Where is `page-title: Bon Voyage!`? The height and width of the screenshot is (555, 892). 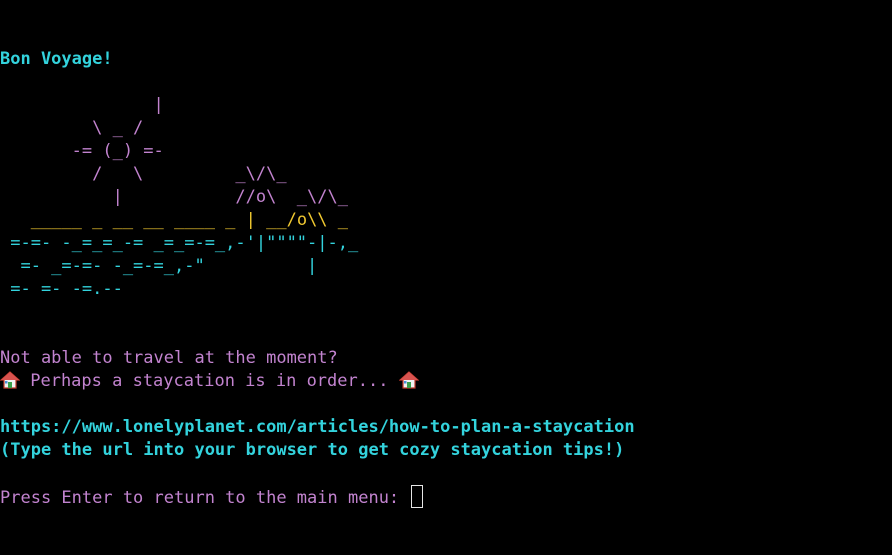
page-title: Bon Voyage! is located at coordinates (56, 59).